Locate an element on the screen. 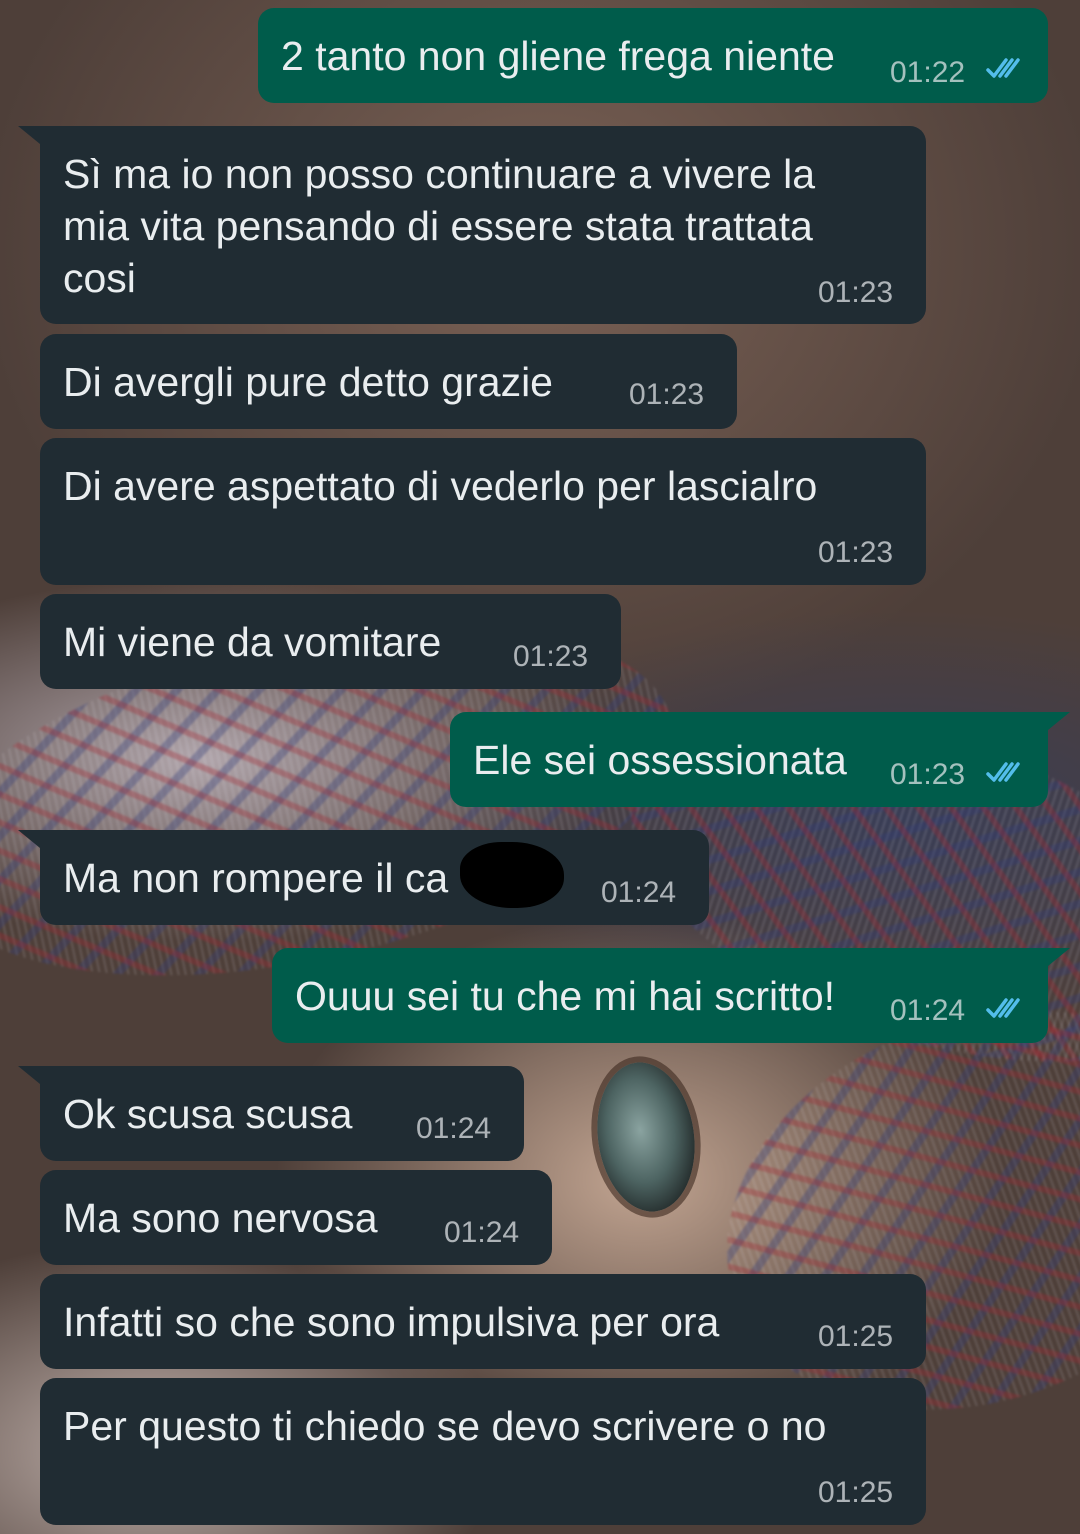  message-text: 2 tanto non gliene frega niente is located at coordinates (558, 56).